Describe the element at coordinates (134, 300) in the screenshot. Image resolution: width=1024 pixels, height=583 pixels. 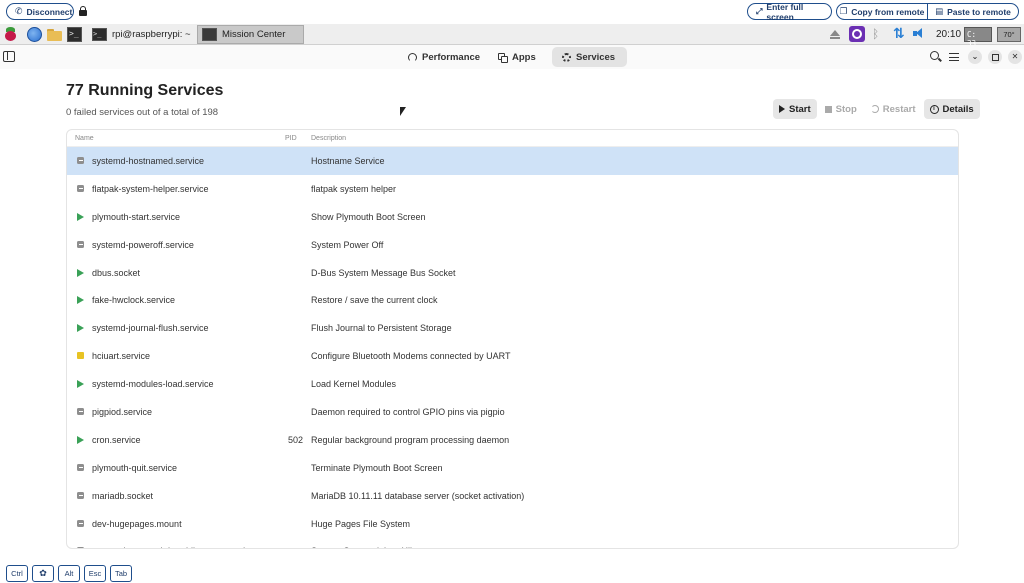
I see `service-name: fake-hwclock.service` at that location.